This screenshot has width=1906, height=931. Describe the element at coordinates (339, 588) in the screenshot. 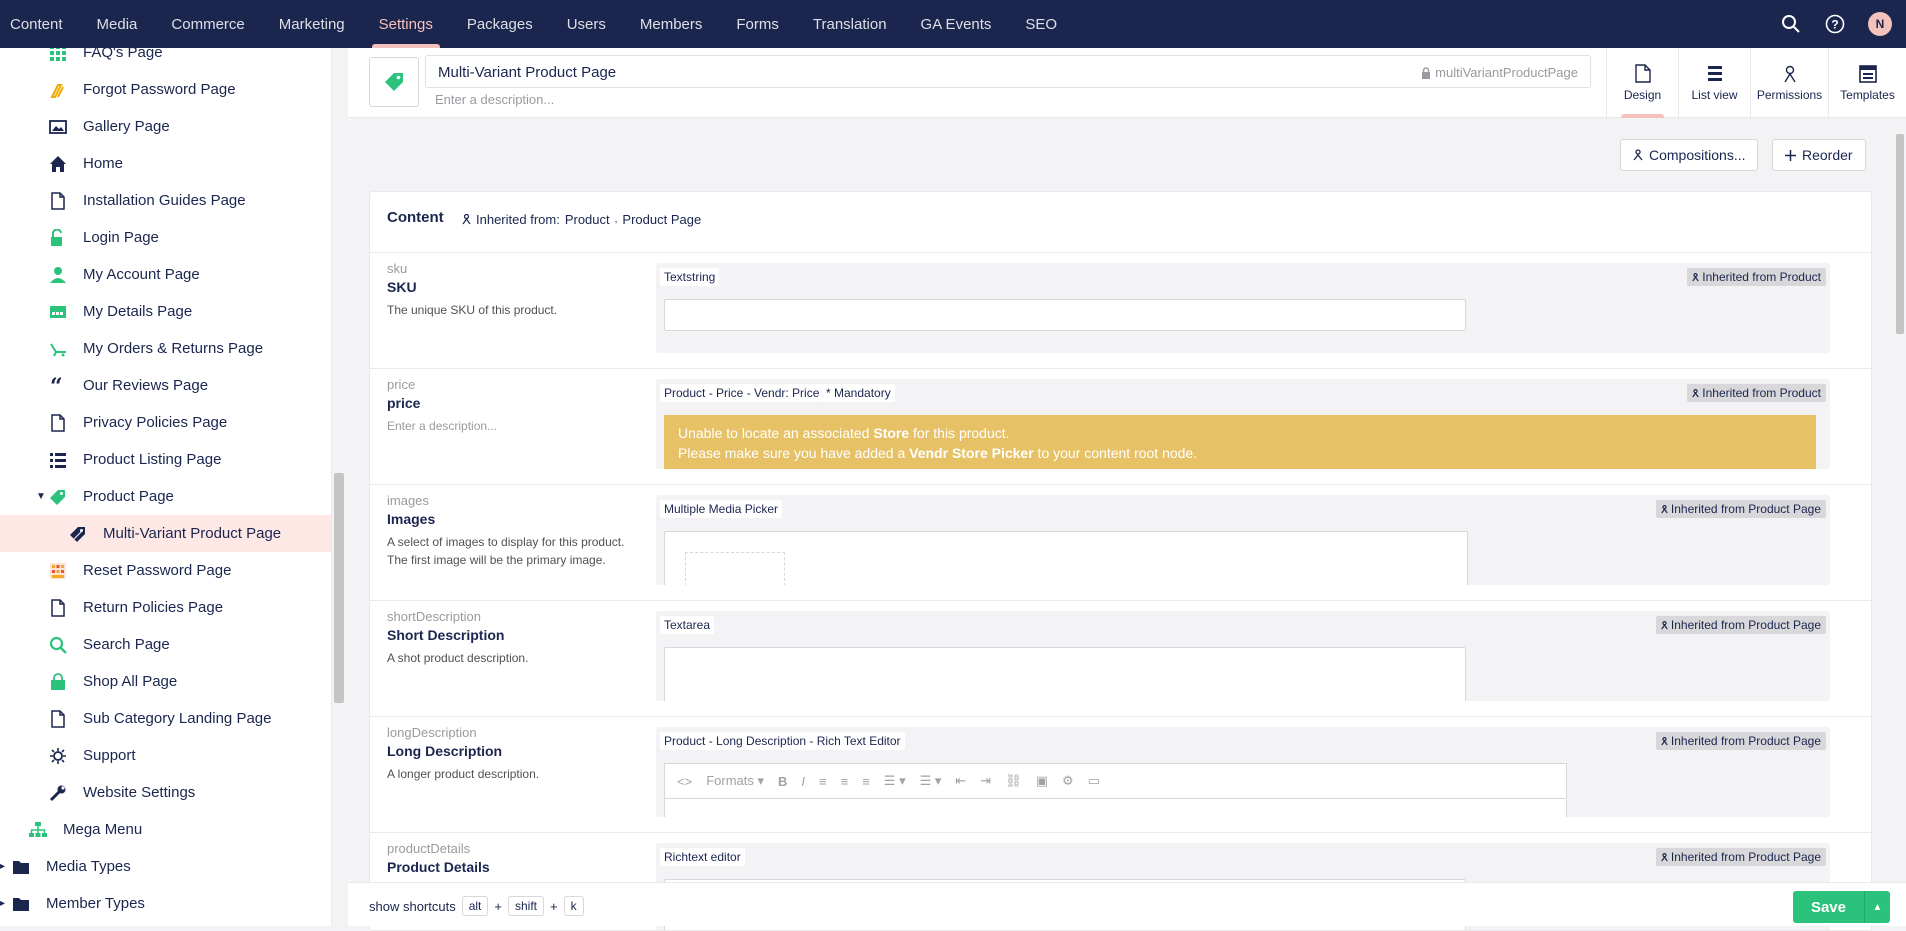

I see `tree-scrollbar-thumb` at that location.